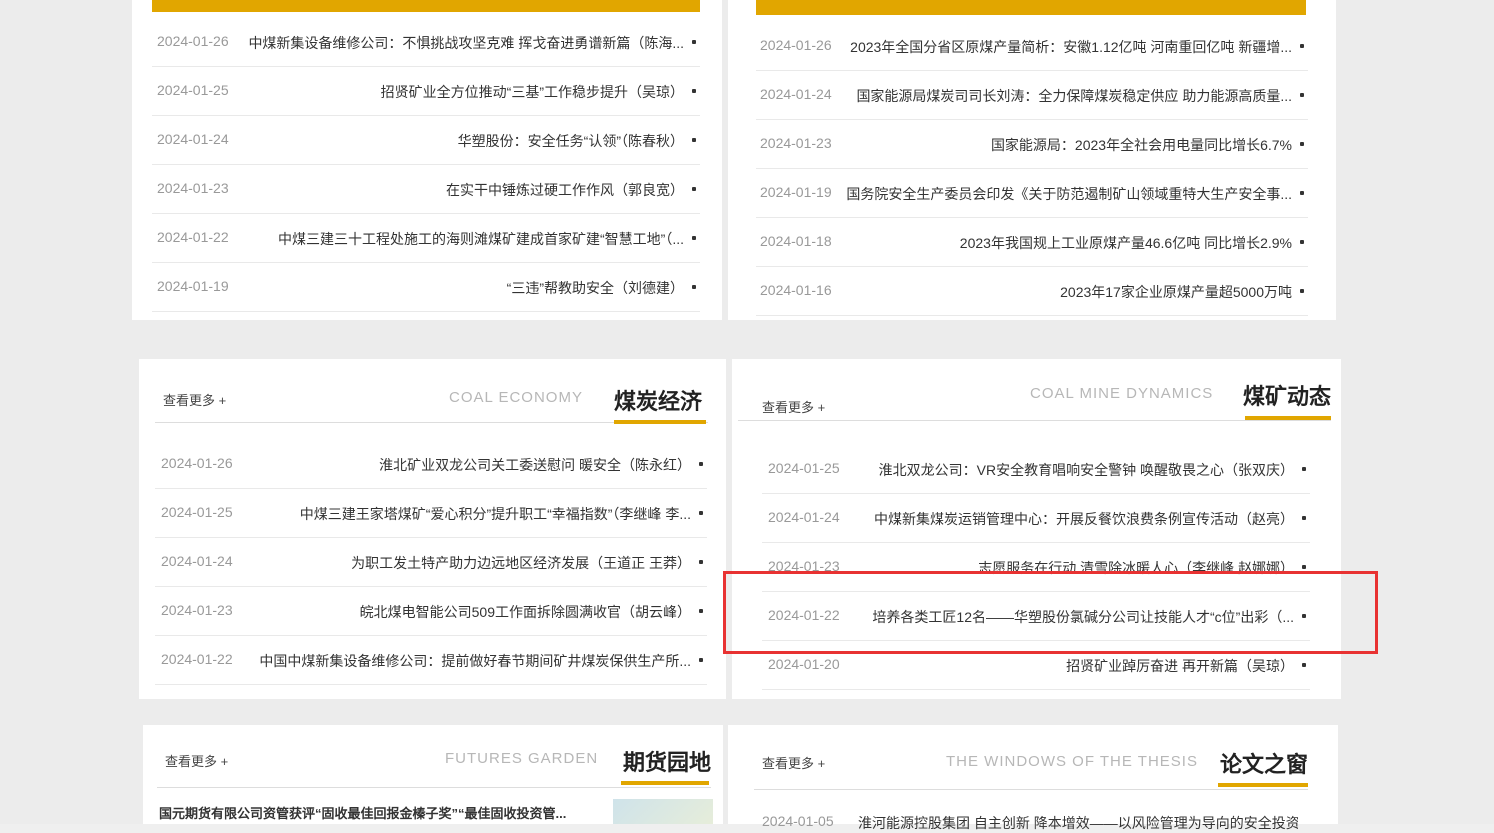 The height and width of the screenshot is (833, 1494). I want to click on news-row: 中煤新集煤炭运销管理中心：开展反餐饮浪费条例宣传活动（赵亮） 2024-01-24, so click(1036, 518).